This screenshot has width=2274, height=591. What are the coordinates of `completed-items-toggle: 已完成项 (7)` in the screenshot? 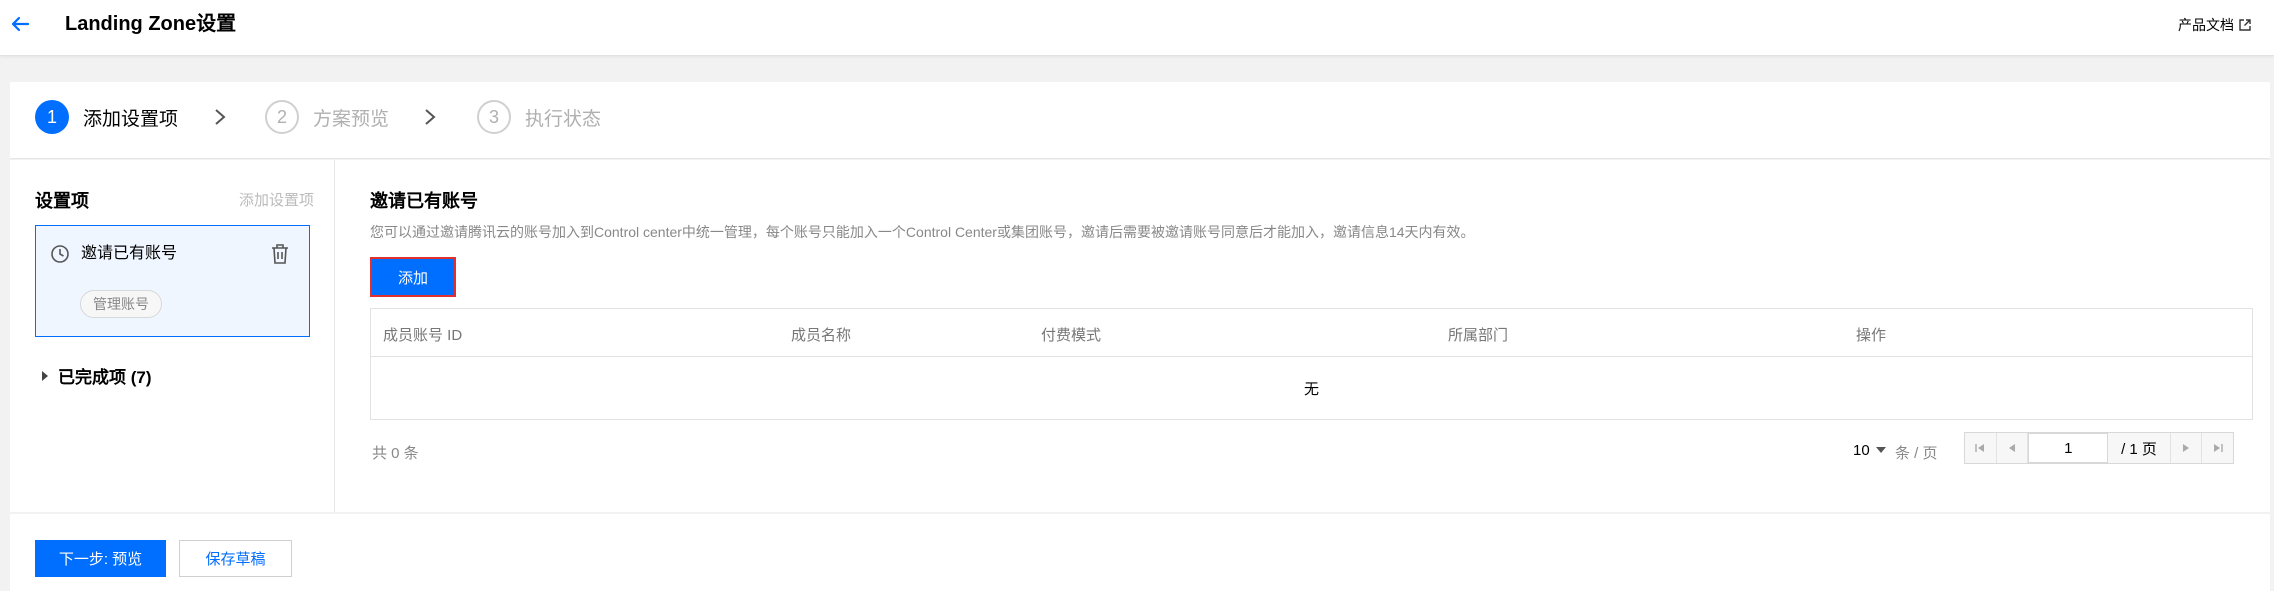 It's located at (97, 375).